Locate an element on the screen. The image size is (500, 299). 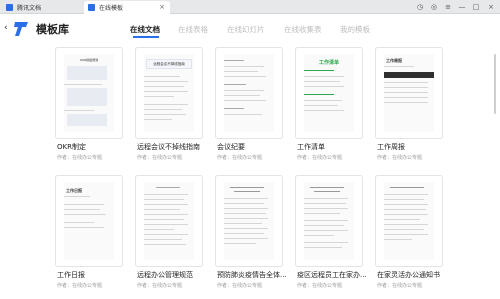
template-name: 工作清单 is located at coordinates (311, 147).